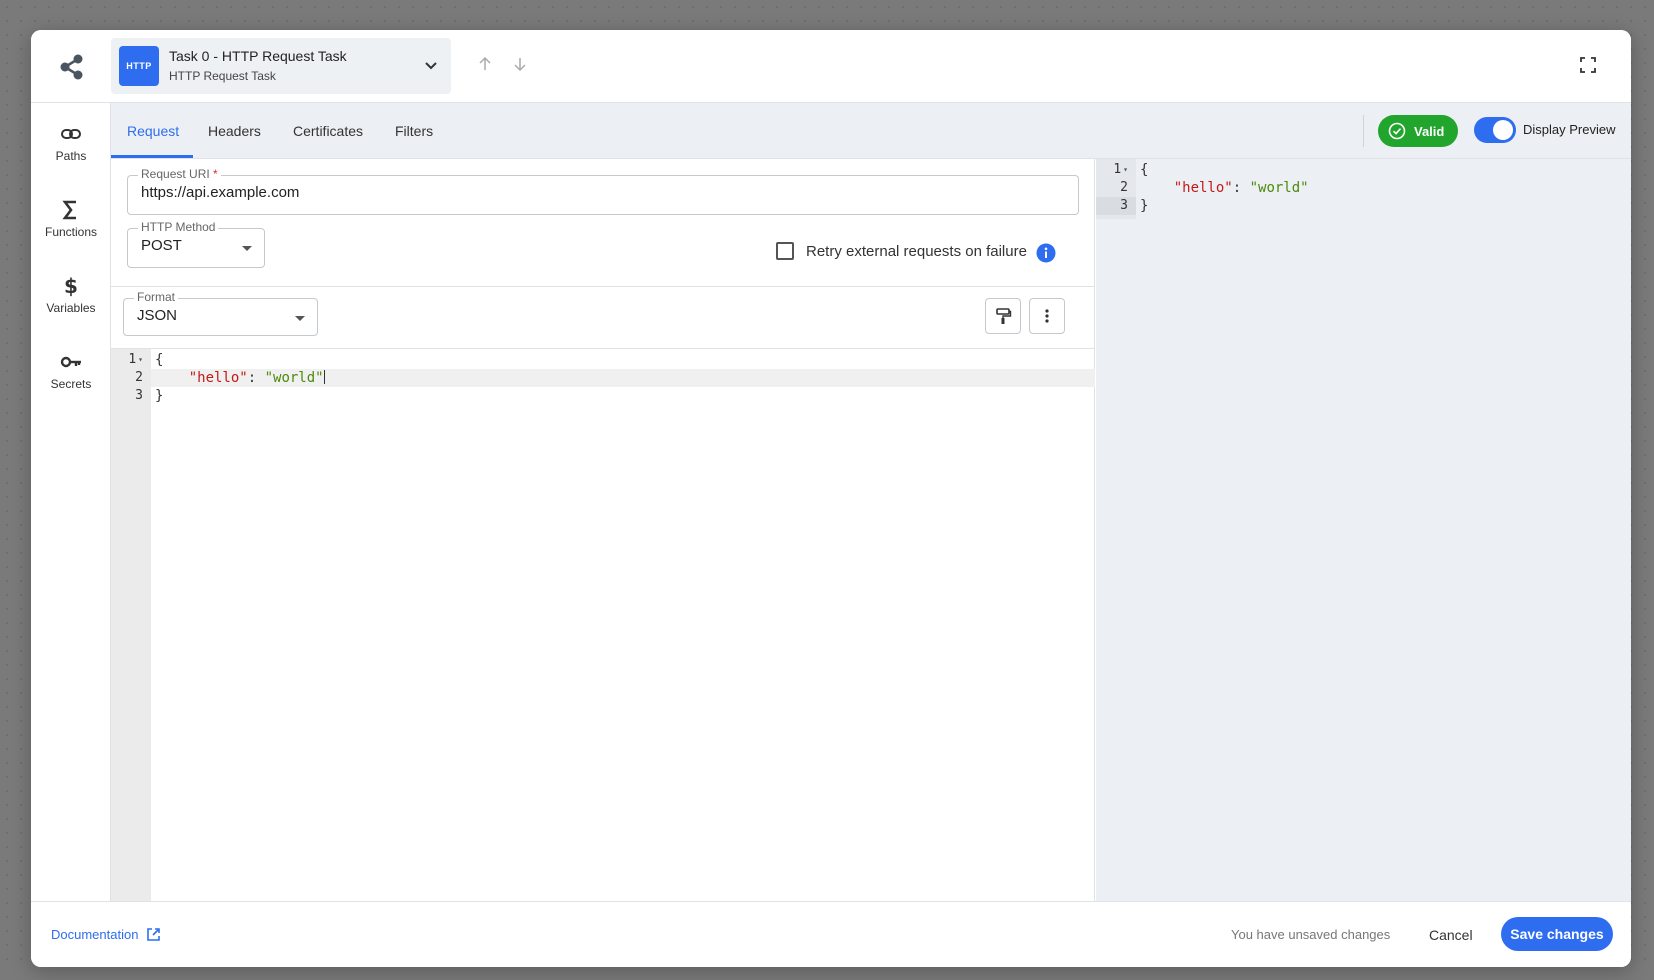  Describe the element at coordinates (827, 973) in the screenshot. I see `background-strip` at that location.